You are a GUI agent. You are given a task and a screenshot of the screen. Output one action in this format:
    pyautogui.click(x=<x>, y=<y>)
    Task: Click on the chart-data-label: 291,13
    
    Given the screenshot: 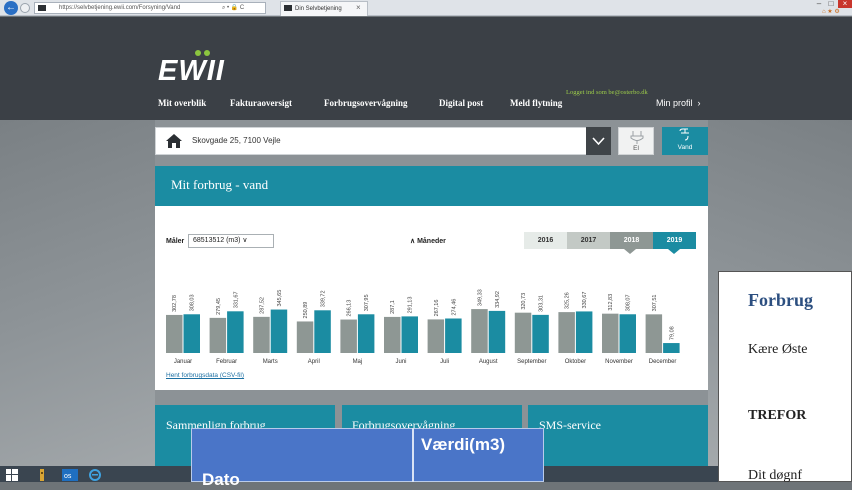 What is the action you would take?
    pyautogui.click(x=411, y=305)
    